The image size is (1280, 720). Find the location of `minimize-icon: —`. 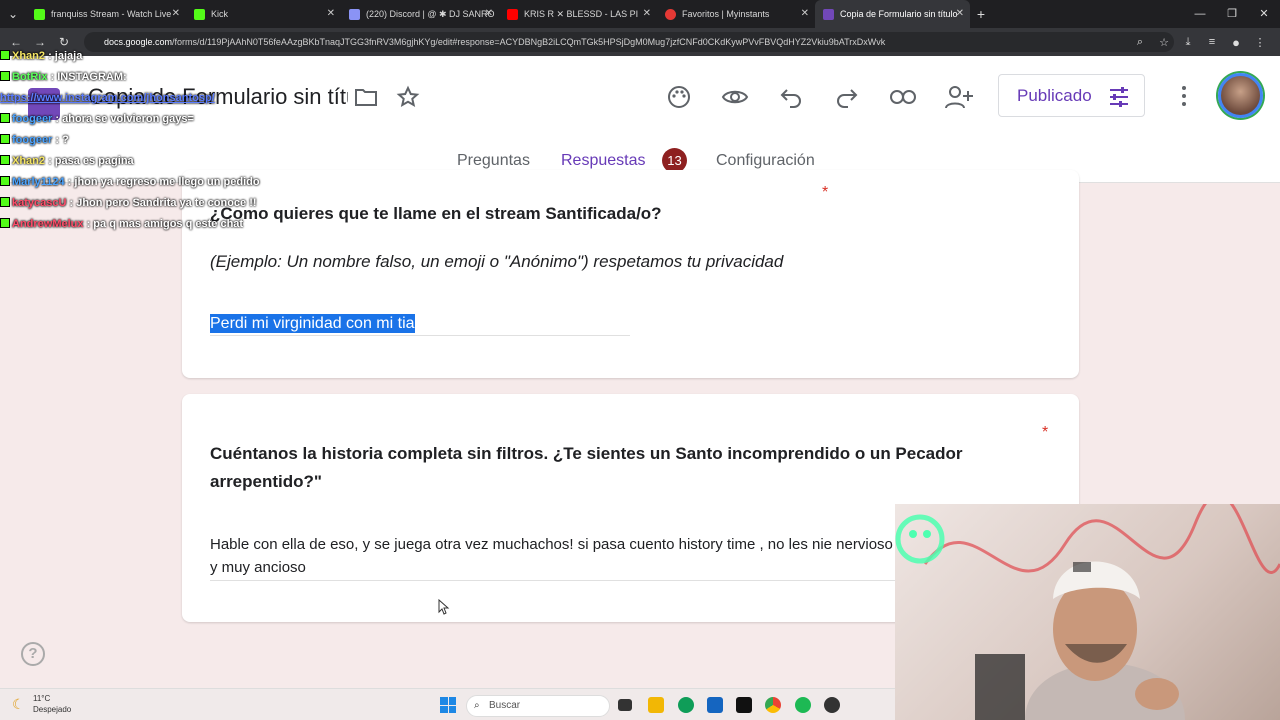

minimize-icon: — is located at coordinates (1200, 14).